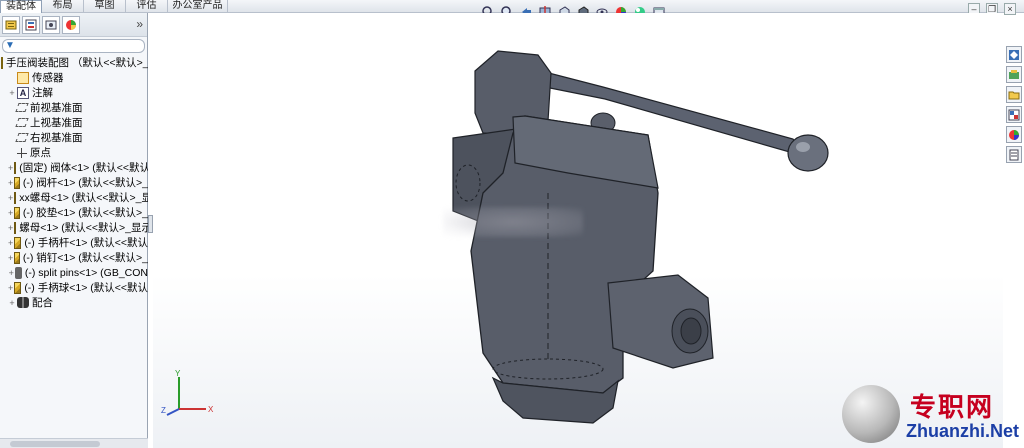  What do you see at coordinates (513, 222) in the screenshot?
I see `blurred-overlay` at bounding box center [513, 222].